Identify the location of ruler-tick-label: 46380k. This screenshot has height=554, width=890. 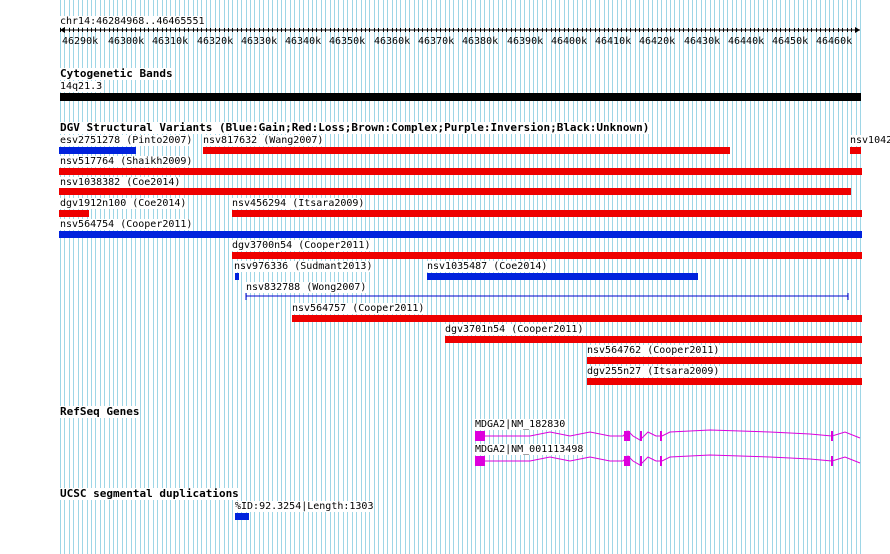
(480, 41).